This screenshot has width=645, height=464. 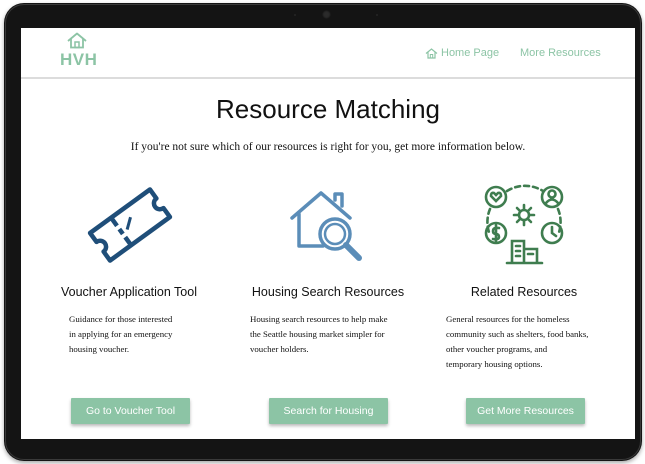 I want to click on voucher-desc-line: in applying for an emergency, so click(x=121, y=334).